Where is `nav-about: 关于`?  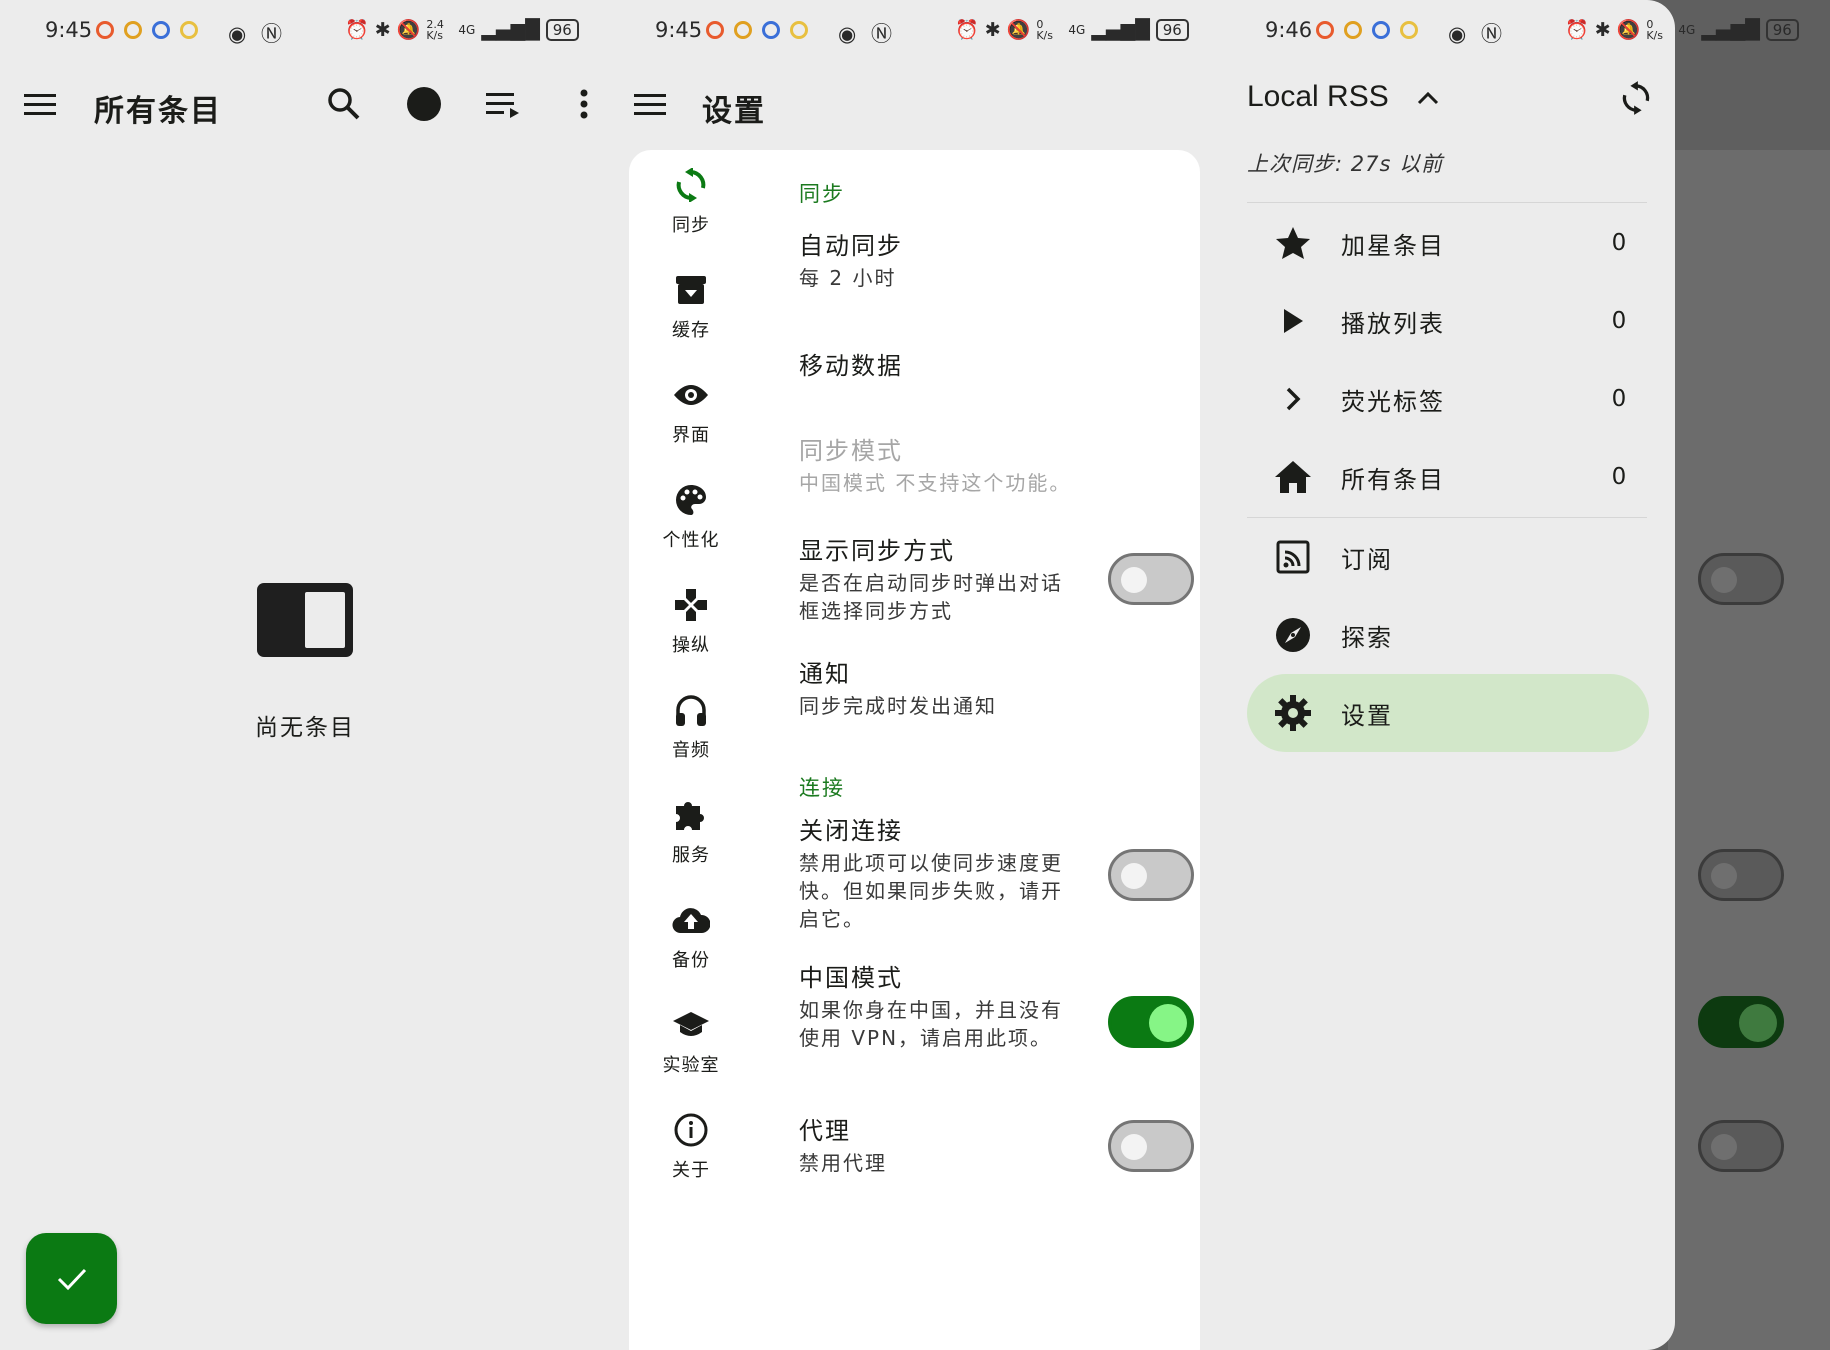 nav-about: 关于 is located at coordinates (691, 1146).